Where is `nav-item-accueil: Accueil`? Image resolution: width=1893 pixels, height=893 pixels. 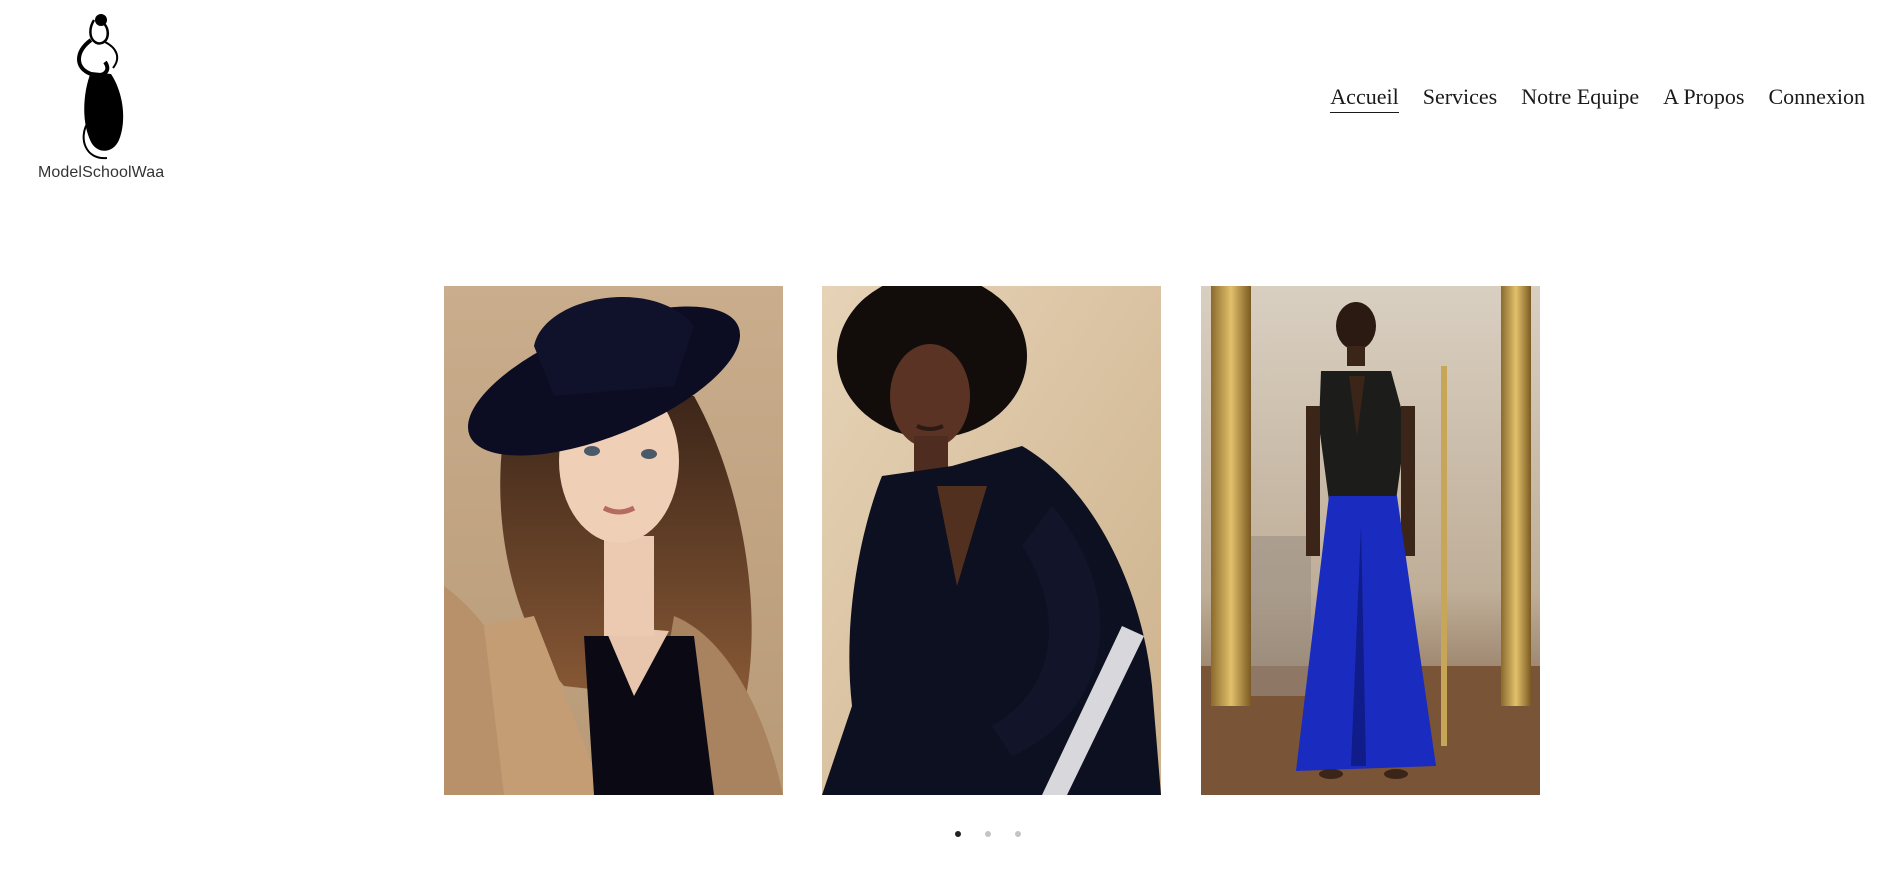
nav-item-accueil: Accueil is located at coordinates (1364, 98).